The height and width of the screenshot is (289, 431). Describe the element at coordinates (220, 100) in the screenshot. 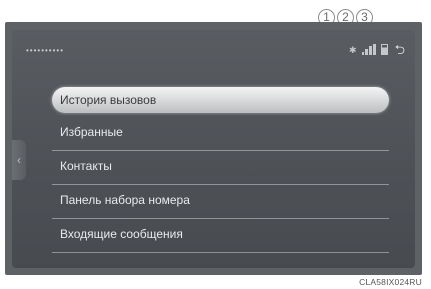

I see `menu-item-call-history: История вызовов` at that location.